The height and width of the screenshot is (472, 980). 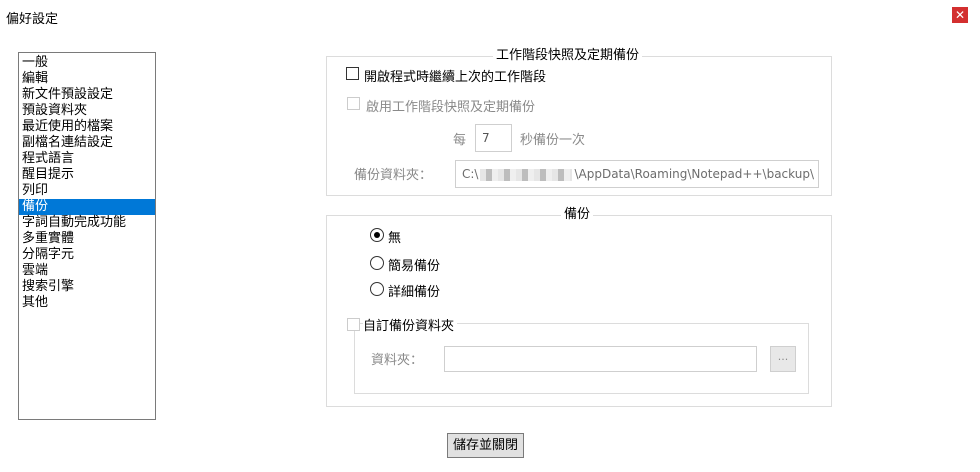 I want to click on backup-path-field: C:\ \AppData\Roaming\Notepad++\backup\, so click(x=637, y=174).